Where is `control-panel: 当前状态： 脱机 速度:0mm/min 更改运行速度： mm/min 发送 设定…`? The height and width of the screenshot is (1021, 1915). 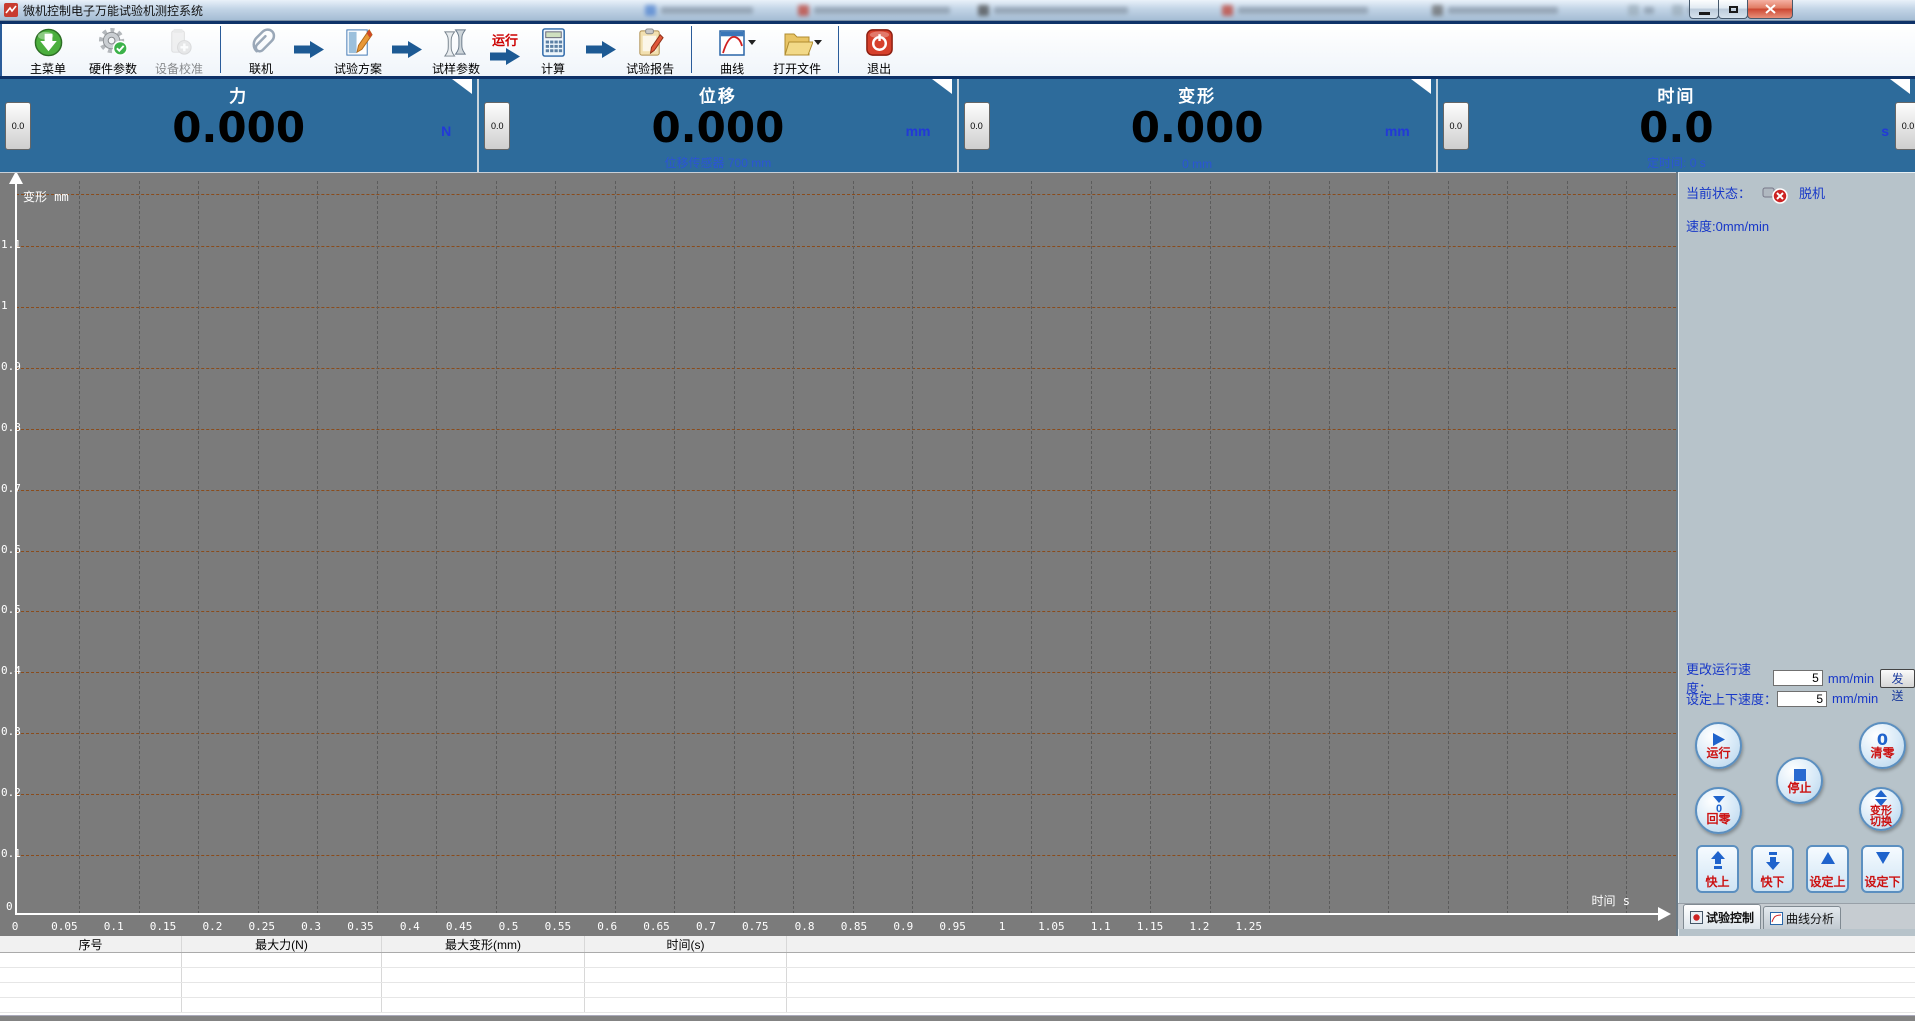
control-panel: 当前状态： 脱机 速度:0mm/min 更改运行速度： mm/min 发送 设定… is located at coordinates (1795, 554).